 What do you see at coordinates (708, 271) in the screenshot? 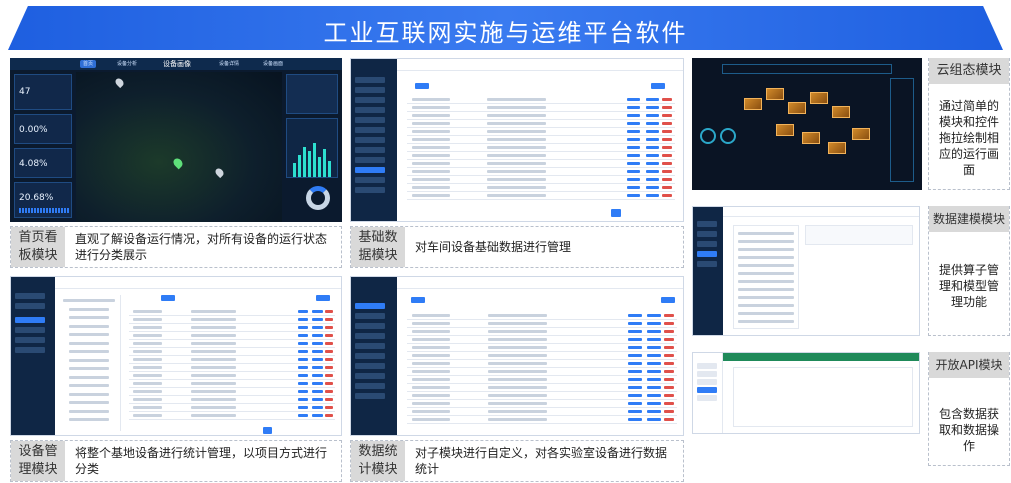
I see `sidebar` at bounding box center [708, 271].